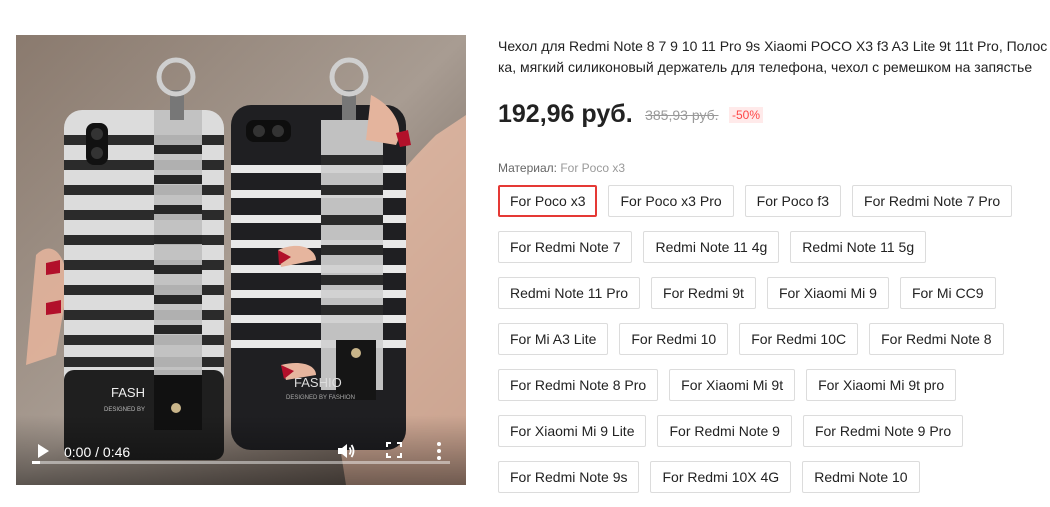 The image size is (1050, 507). What do you see at coordinates (932, 201) in the screenshot?
I see `variant-option: For Redmi Note 7 Pro` at bounding box center [932, 201].